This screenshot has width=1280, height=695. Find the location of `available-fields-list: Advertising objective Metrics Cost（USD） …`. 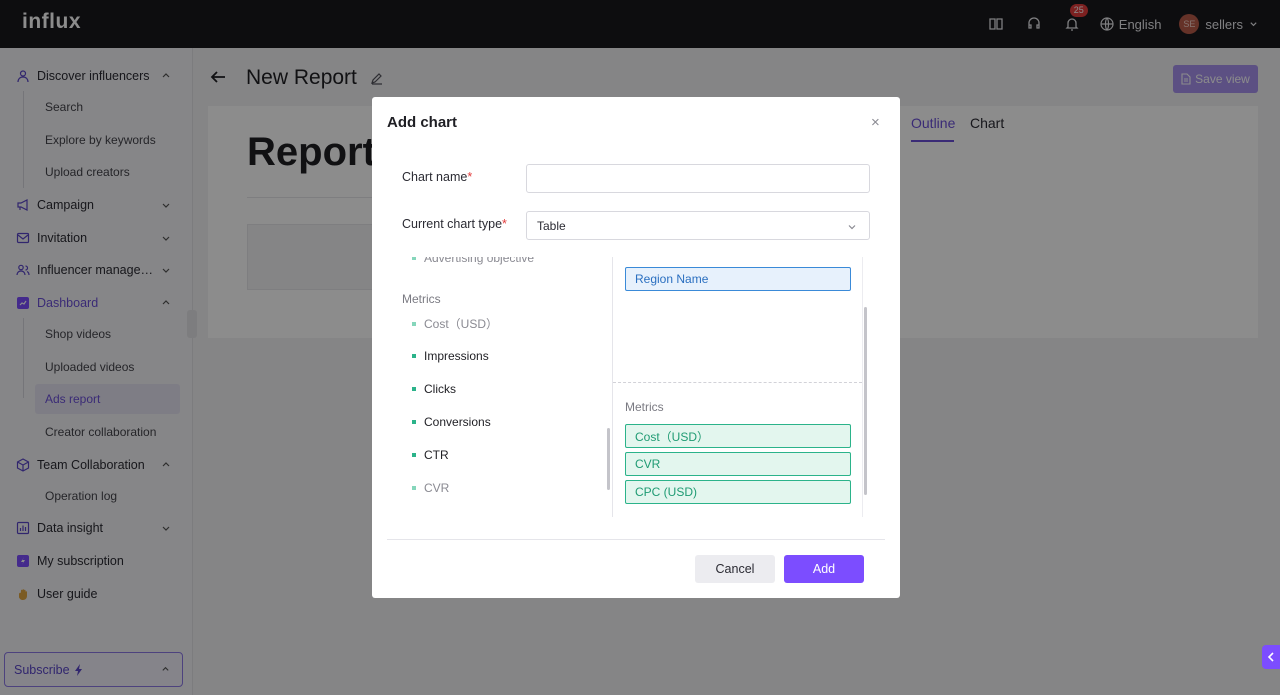

available-fields-list: Advertising objective Metrics Cost（USD） … is located at coordinates (507, 387).